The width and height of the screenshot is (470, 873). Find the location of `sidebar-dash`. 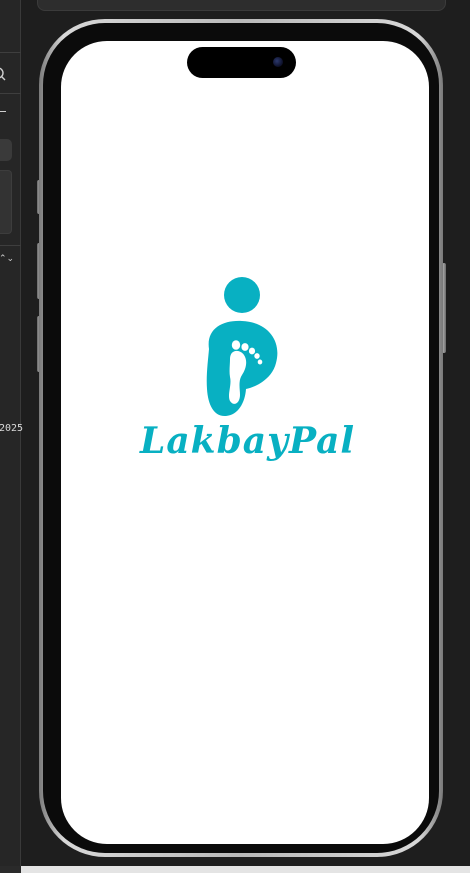

sidebar-dash is located at coordinates (3, 111).